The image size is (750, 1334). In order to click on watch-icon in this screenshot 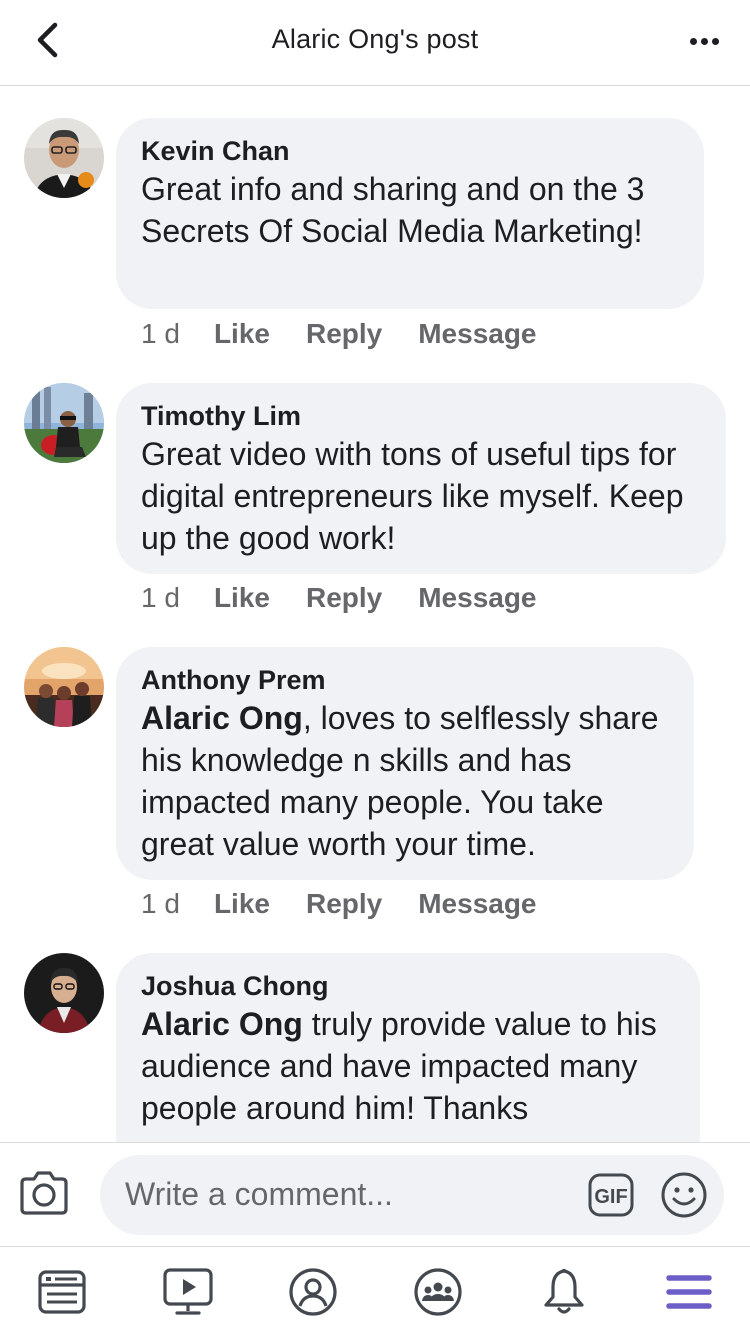, I will do `click(188, 1291)`.